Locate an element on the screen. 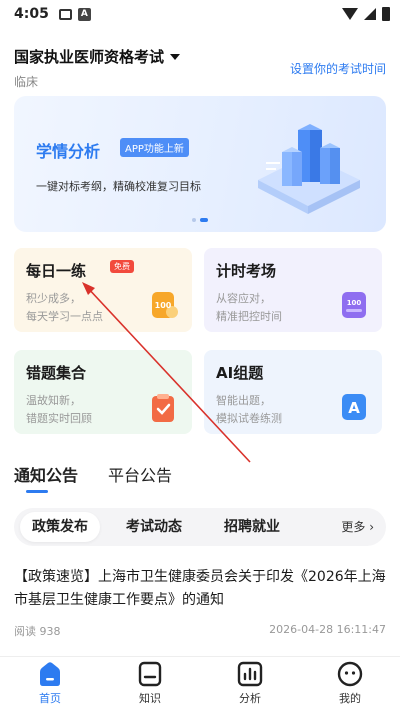 The height and width of the screenshot is (710, 400). caret-down-icon is located at coordinates (175, 56).